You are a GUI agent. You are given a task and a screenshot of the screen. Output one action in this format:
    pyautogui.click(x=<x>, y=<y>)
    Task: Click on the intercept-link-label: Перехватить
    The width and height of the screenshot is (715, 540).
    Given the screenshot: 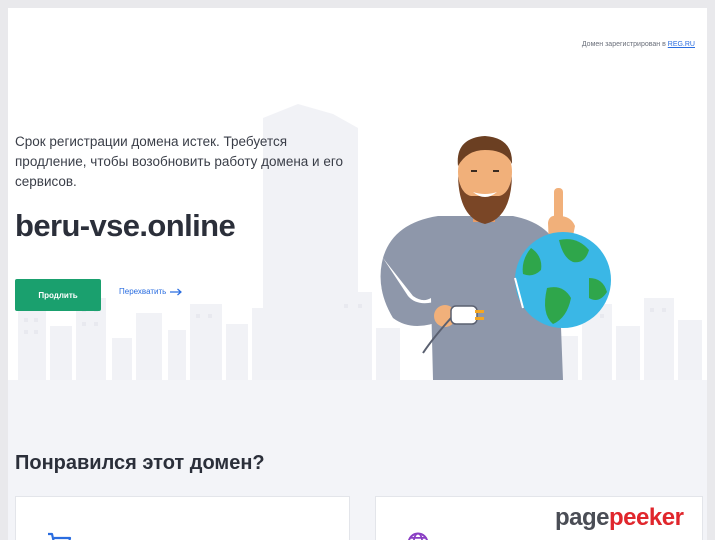 What is the action you would take?
    pyautogui.click(x=143, y=291)
    